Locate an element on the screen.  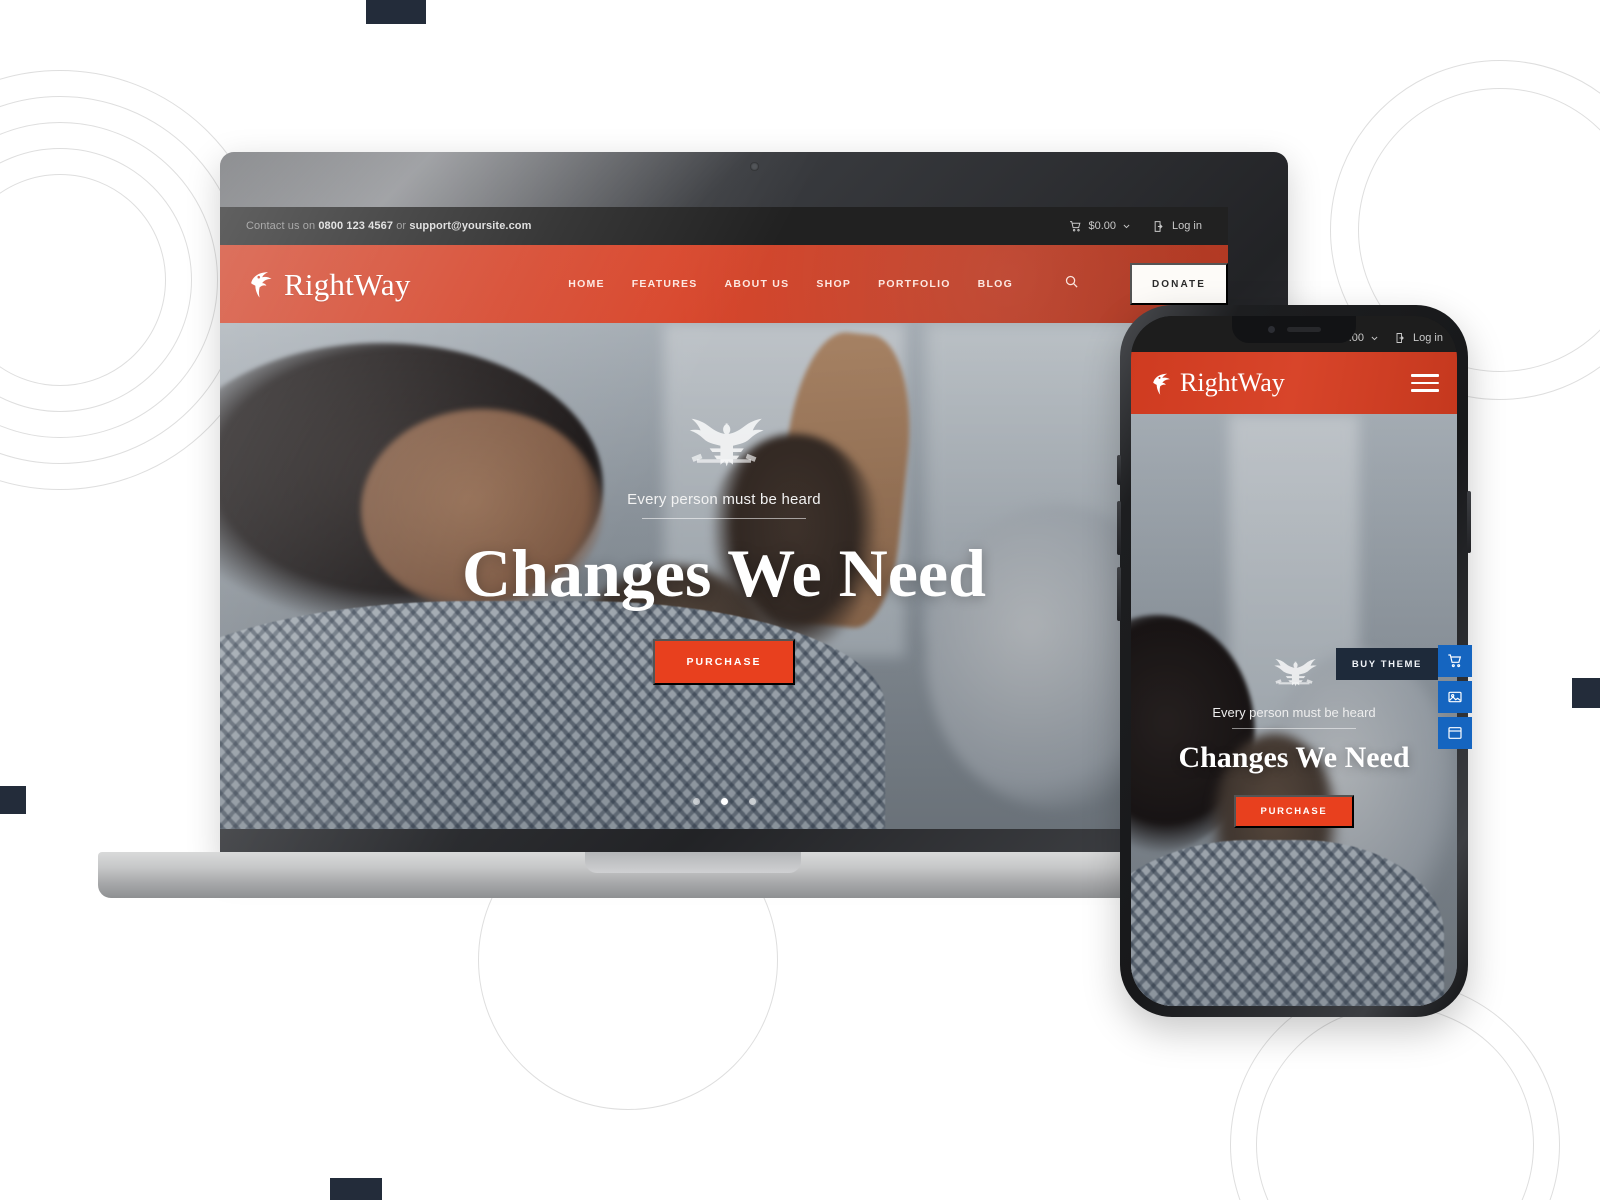
buy-theme-widget: BUY THEME is located at coordinates (1403, 697).